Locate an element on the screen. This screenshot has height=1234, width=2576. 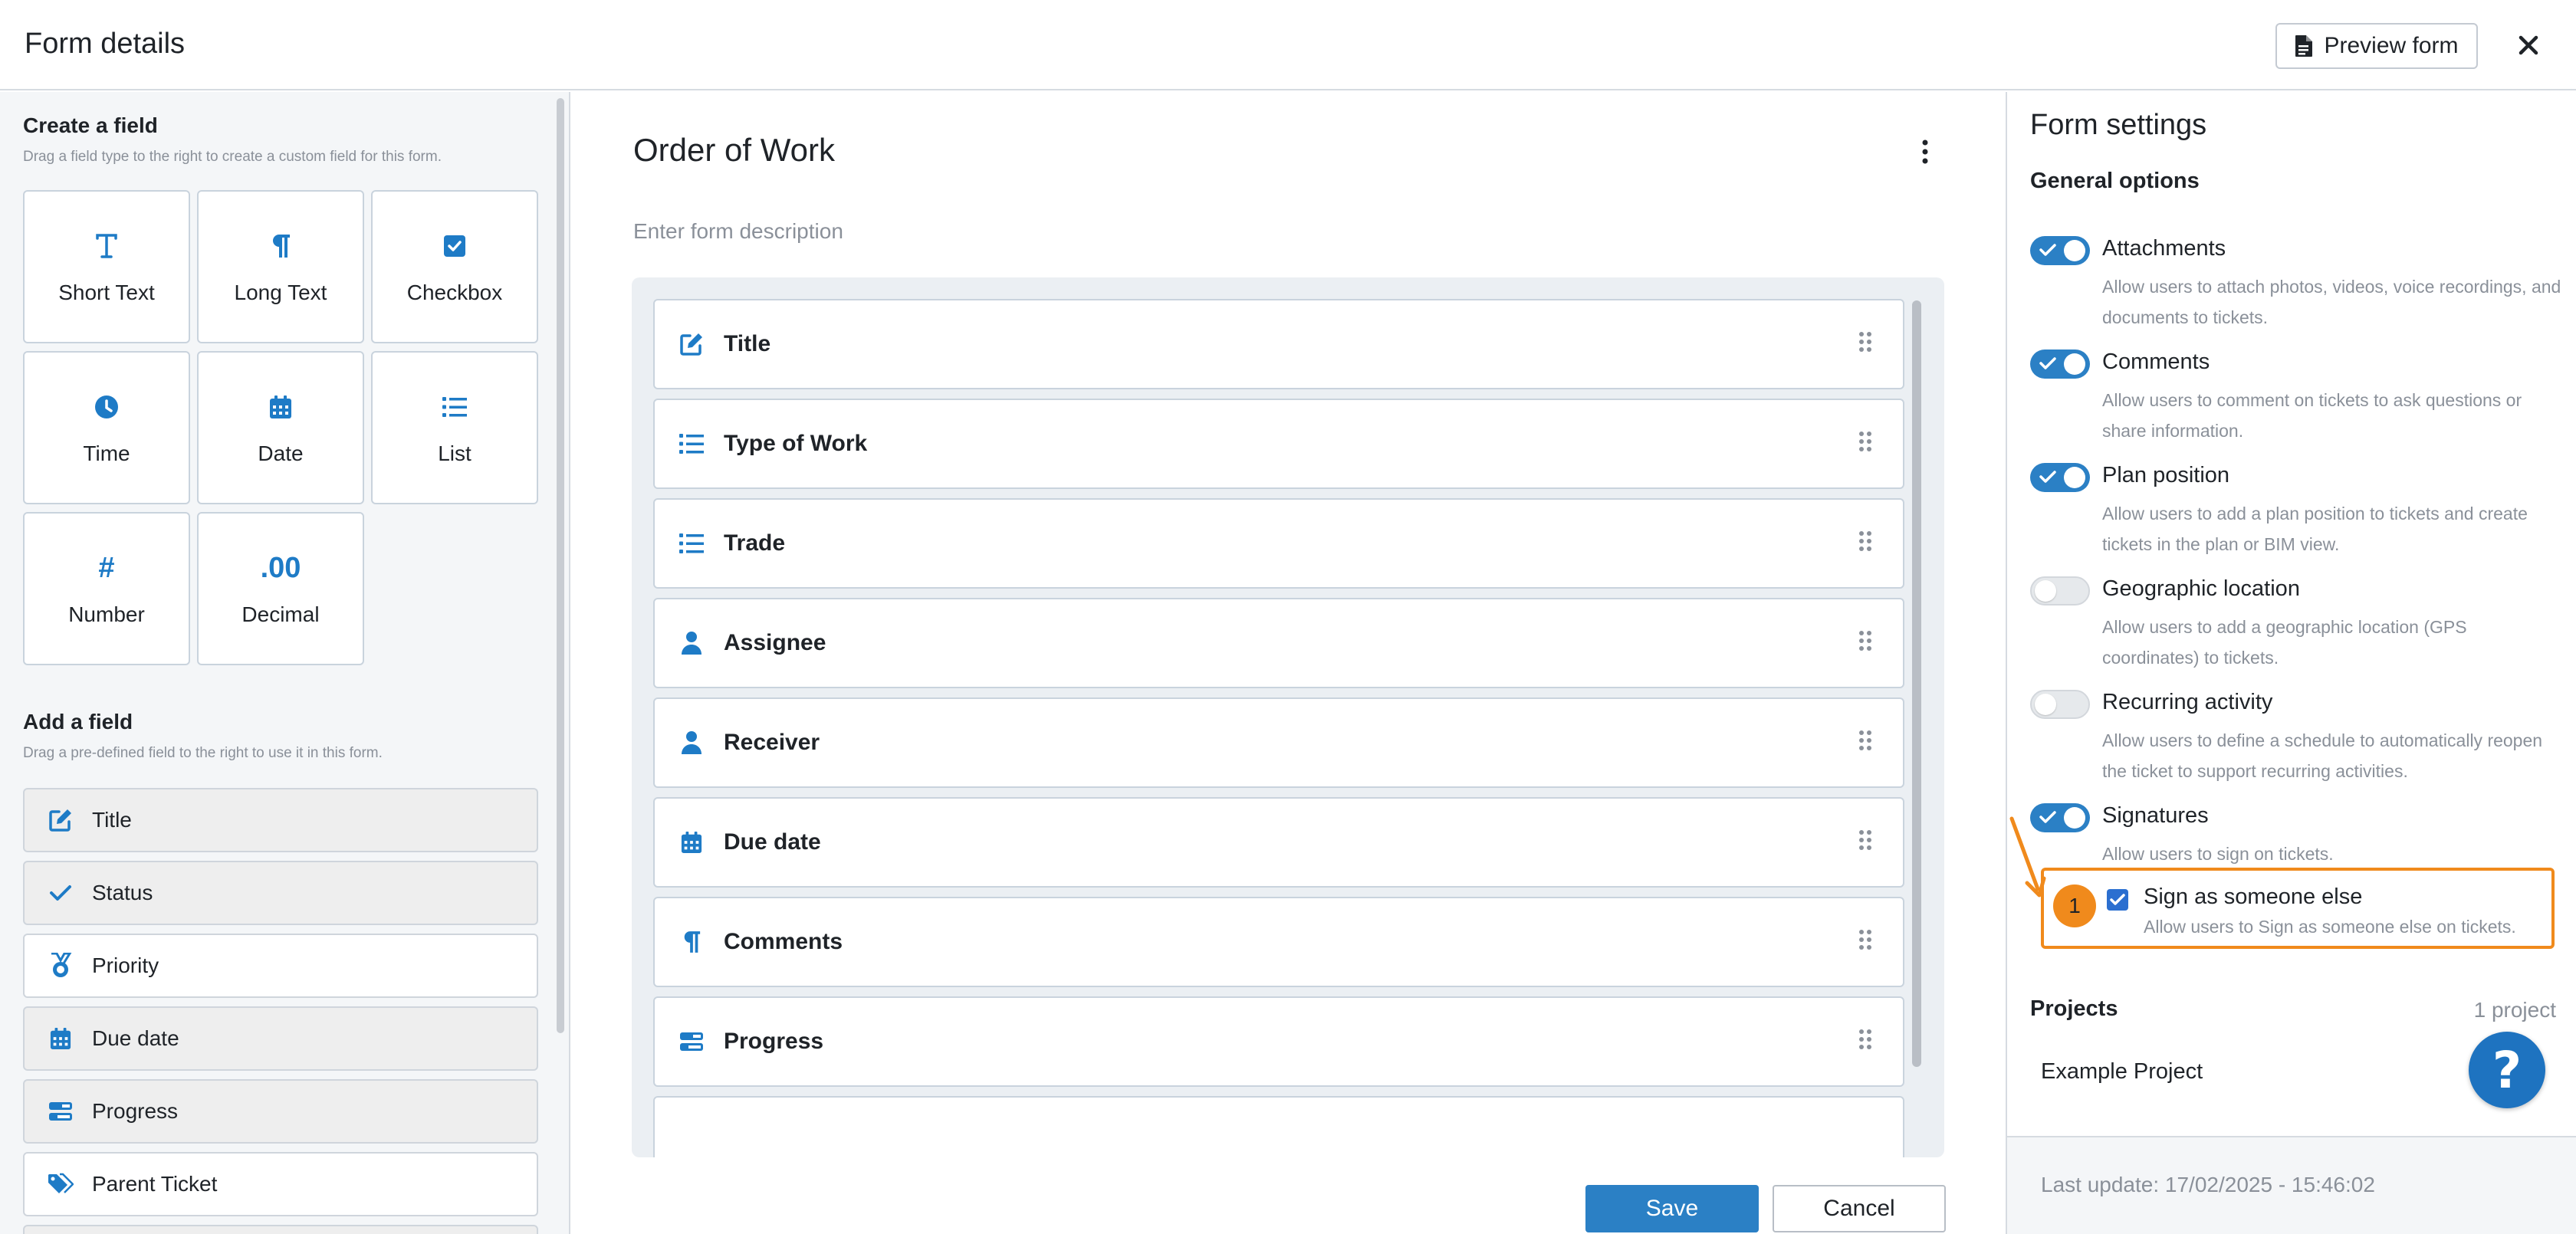
text-t-icon is located at coordinates (107, 246).